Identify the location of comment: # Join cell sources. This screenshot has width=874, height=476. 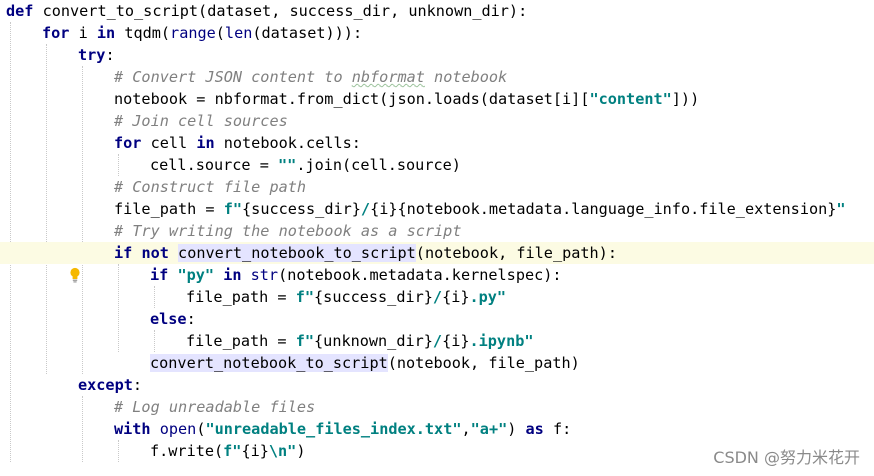
(201, 121).